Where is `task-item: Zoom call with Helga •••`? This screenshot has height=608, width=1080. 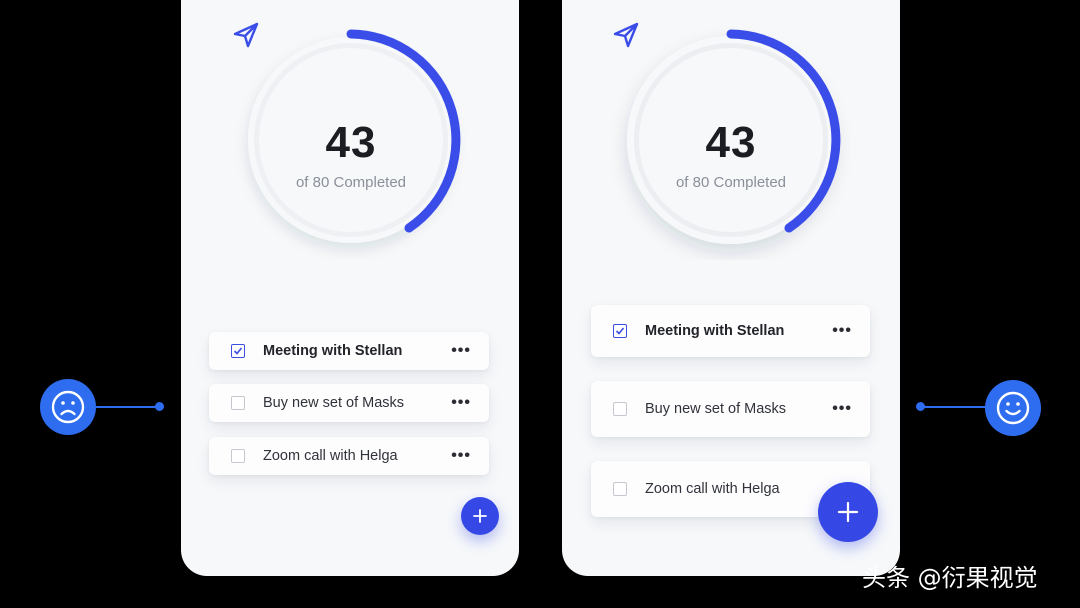 task-item: Zoom call with Helga ••• is located at coordinates (349, 456).